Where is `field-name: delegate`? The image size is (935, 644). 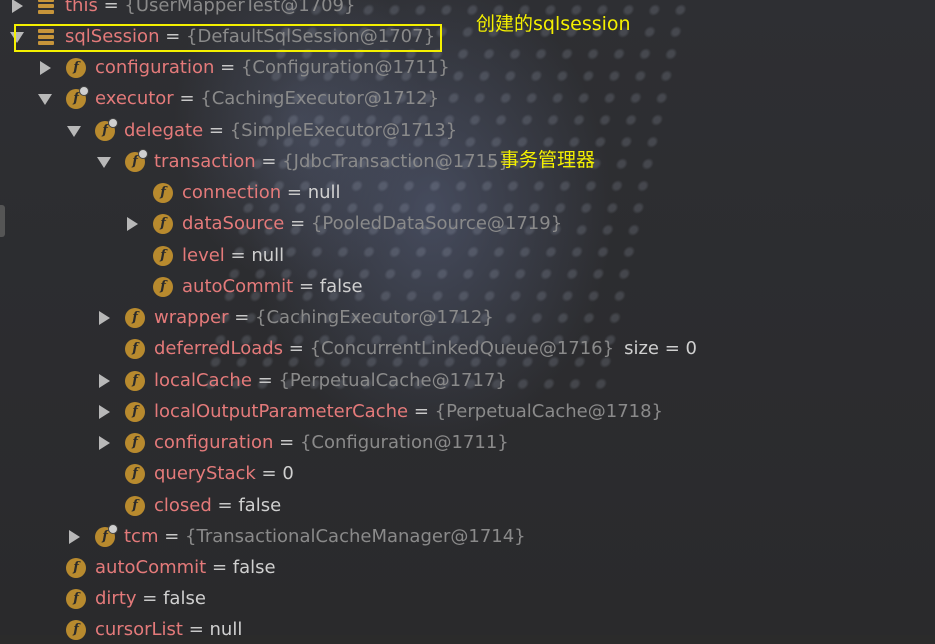
field-name: delegate is located at coordinates (164, 130).